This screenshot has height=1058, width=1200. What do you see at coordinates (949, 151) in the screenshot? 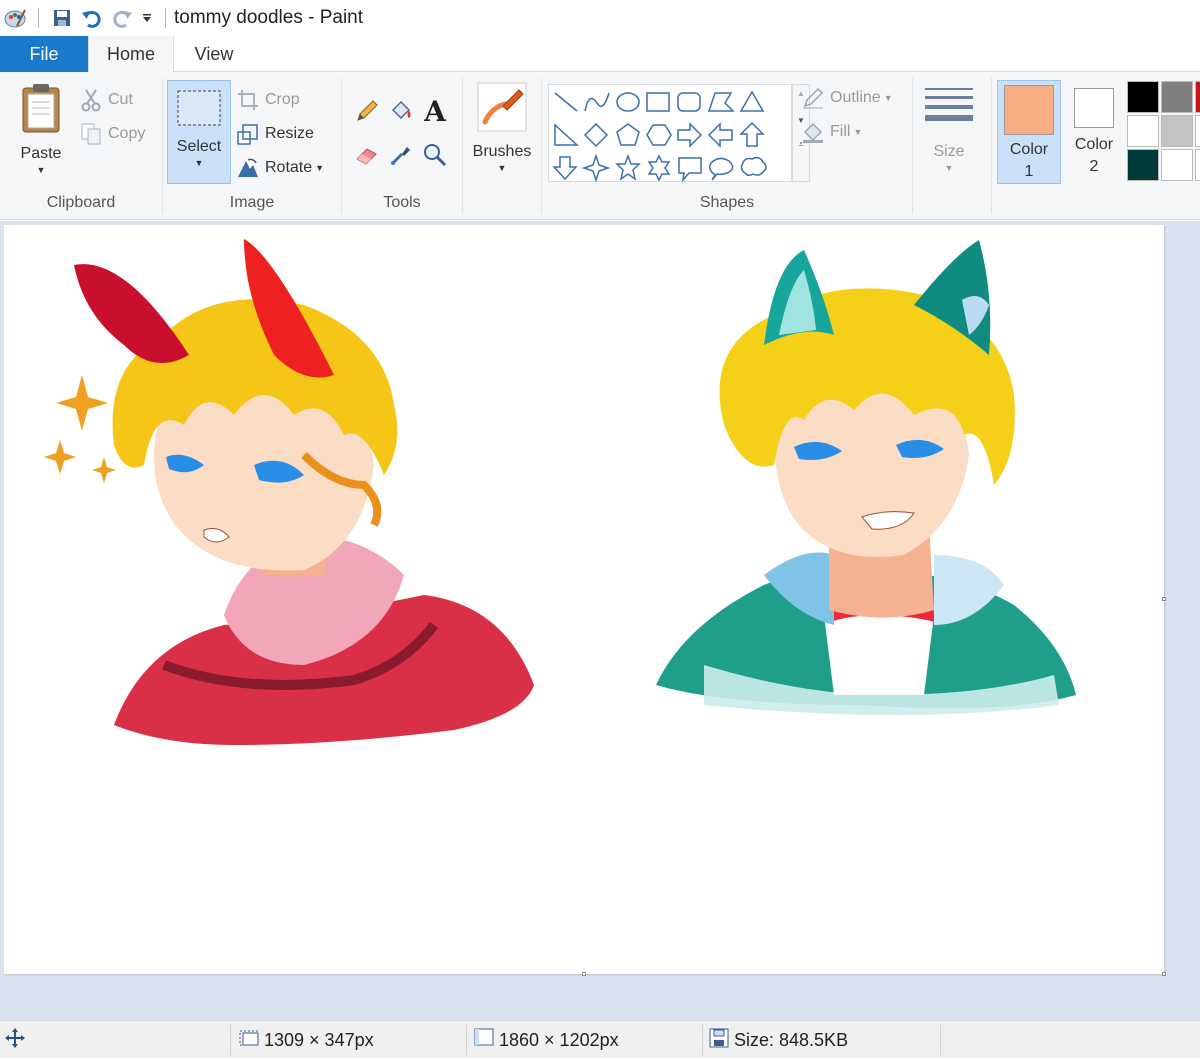
I see `size-label: Size` at bounding box center [949, 151].